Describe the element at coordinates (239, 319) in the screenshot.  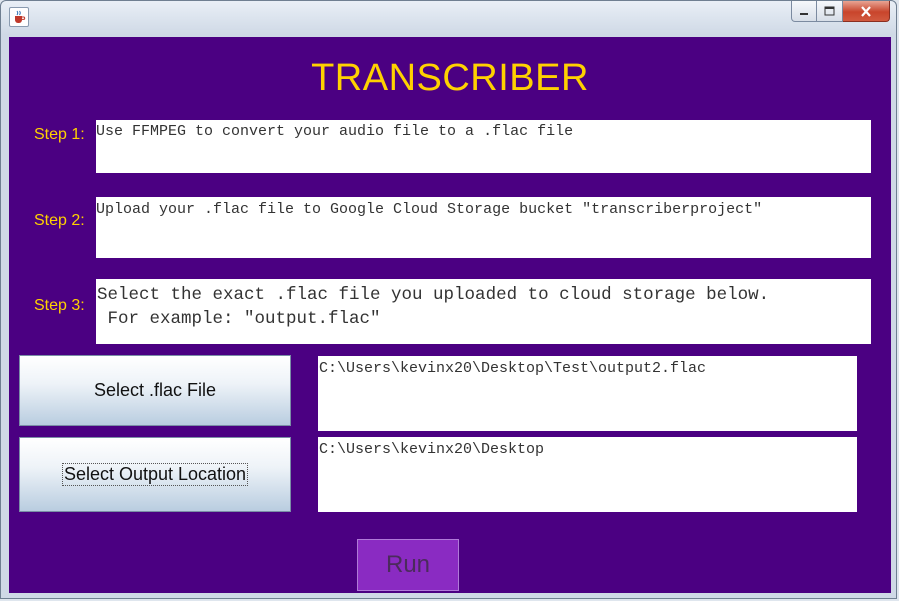
I see `step-3-line-2: For example: "output.flac"` at that location.